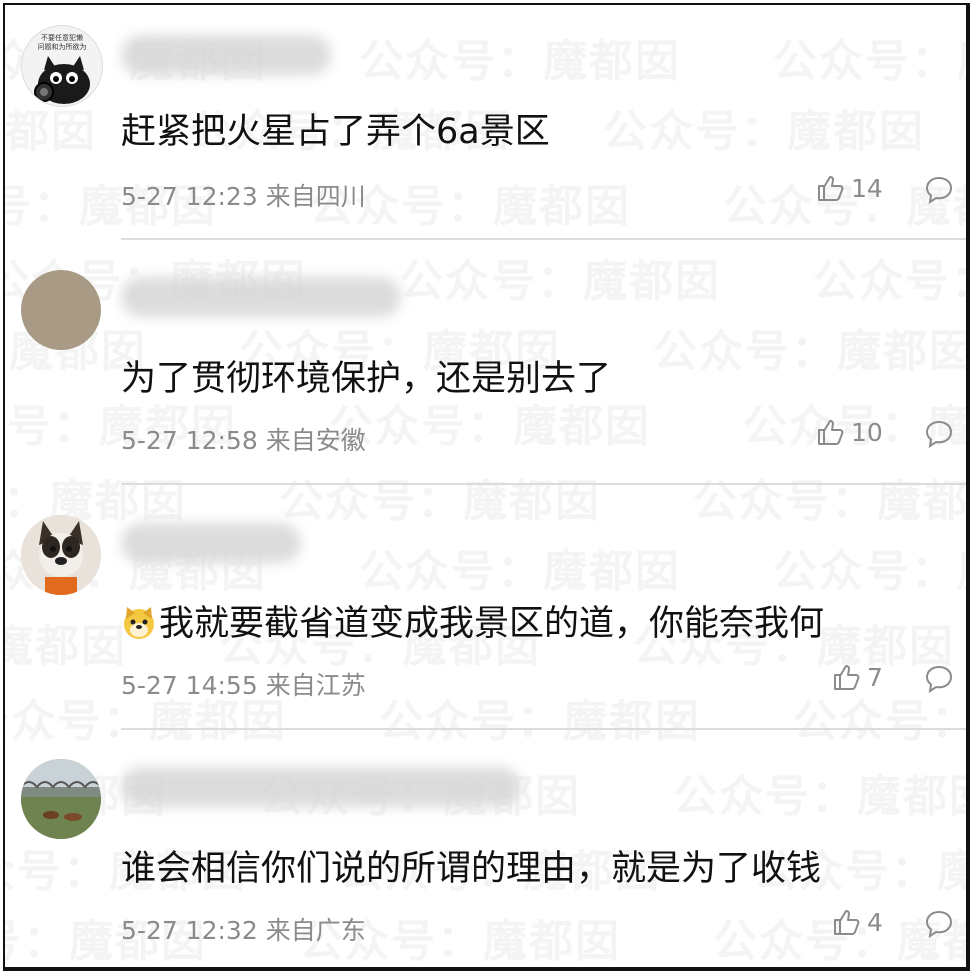 This screenshot has width=971, height=973. What do you see at coordinates (867, 188) in the screenshot?
I see `like-count: 14` at bounding box center [867, 188].